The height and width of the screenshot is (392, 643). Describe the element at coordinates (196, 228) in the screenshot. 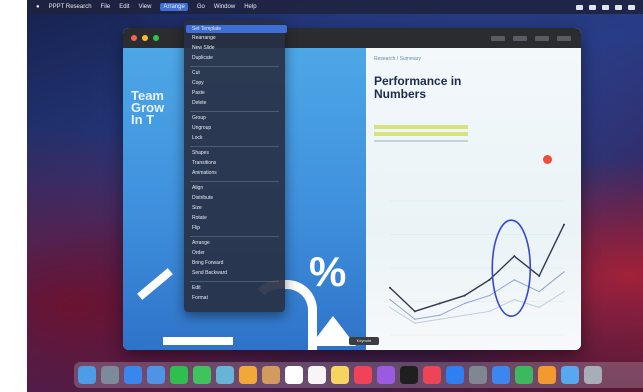

I see `menu-item: Flip` at that location.